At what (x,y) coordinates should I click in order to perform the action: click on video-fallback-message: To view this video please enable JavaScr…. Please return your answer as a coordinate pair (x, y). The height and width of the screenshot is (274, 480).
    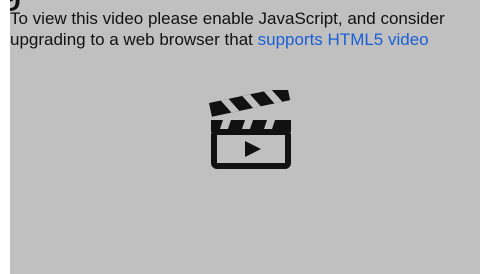
    Looking at the image, I should click on (240, 29).